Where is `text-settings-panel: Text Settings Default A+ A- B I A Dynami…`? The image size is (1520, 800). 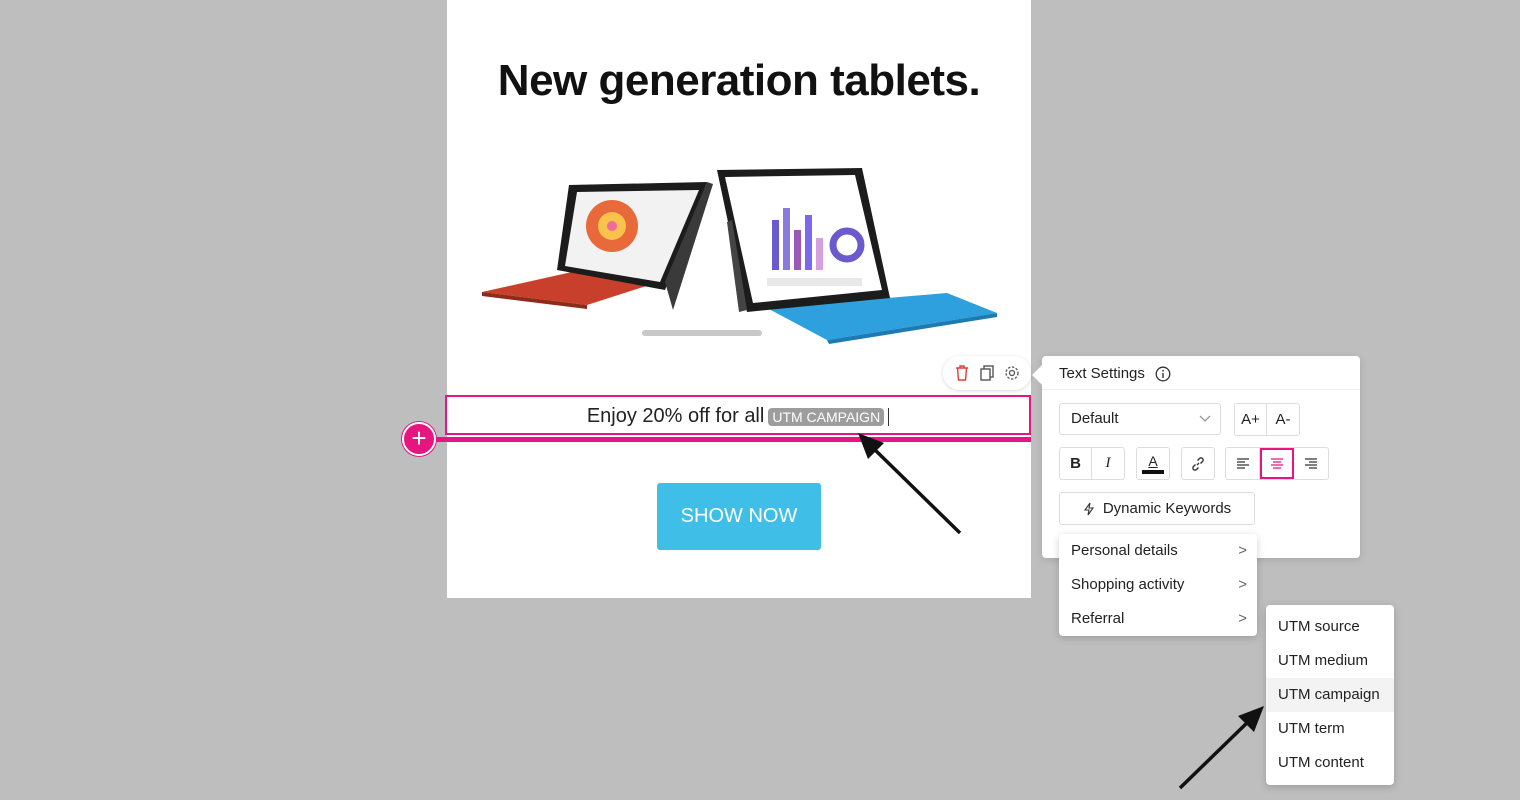
text-settings-panel: Text Settings Default A+ A- B I A Dynami… is located at coordinates (1201, 457).